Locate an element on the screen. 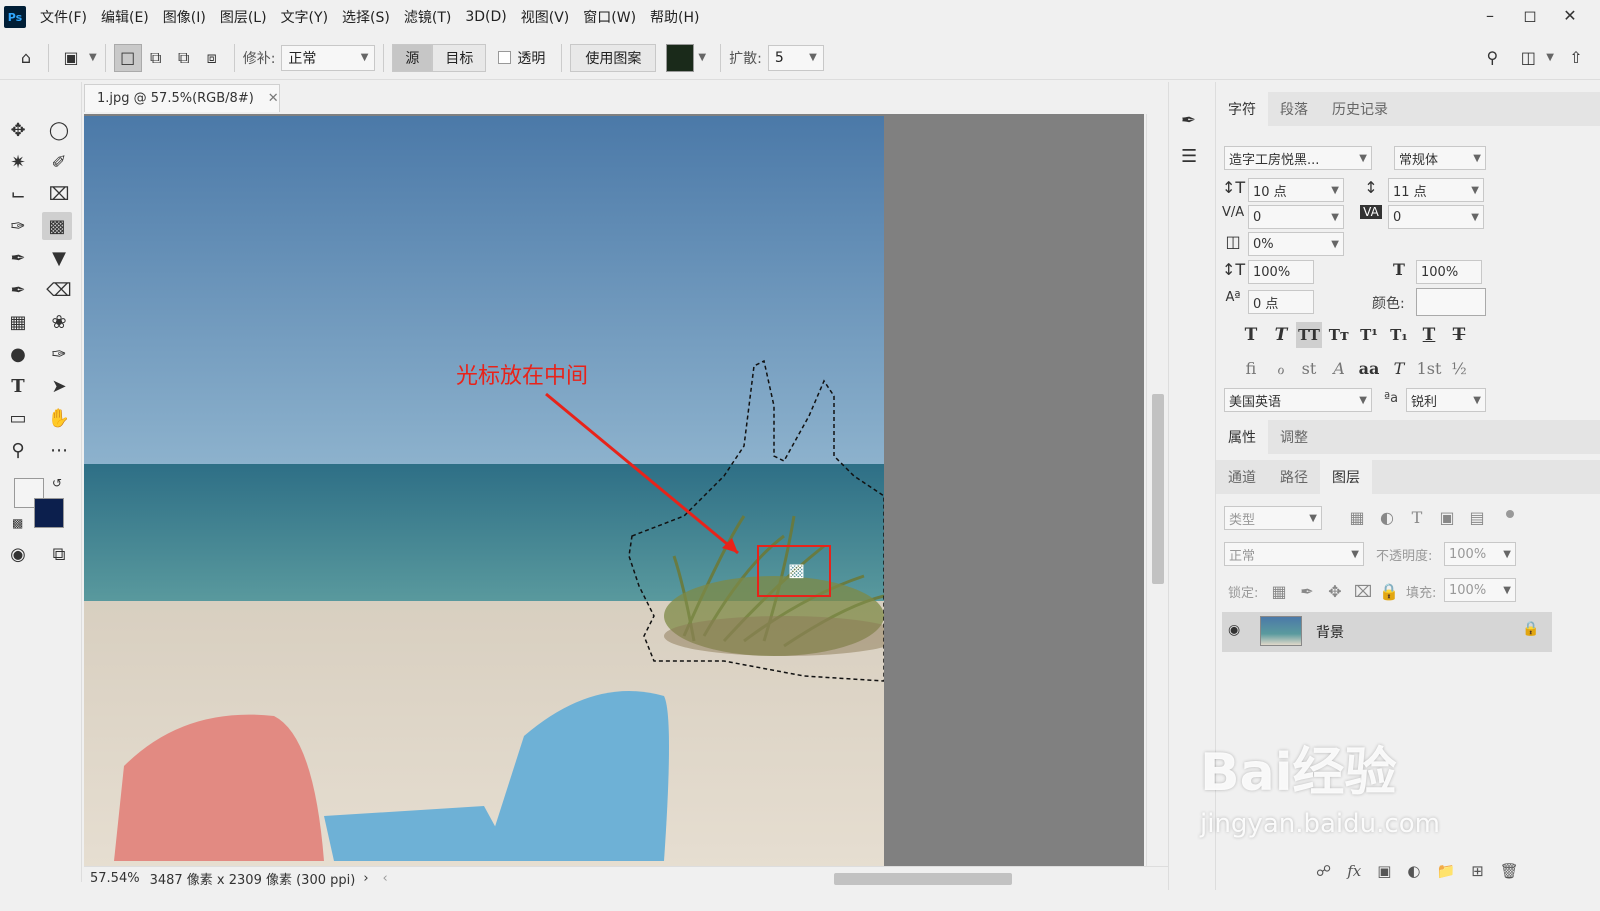  faux-italic-icon: T is located at coordinates (1281, 335).